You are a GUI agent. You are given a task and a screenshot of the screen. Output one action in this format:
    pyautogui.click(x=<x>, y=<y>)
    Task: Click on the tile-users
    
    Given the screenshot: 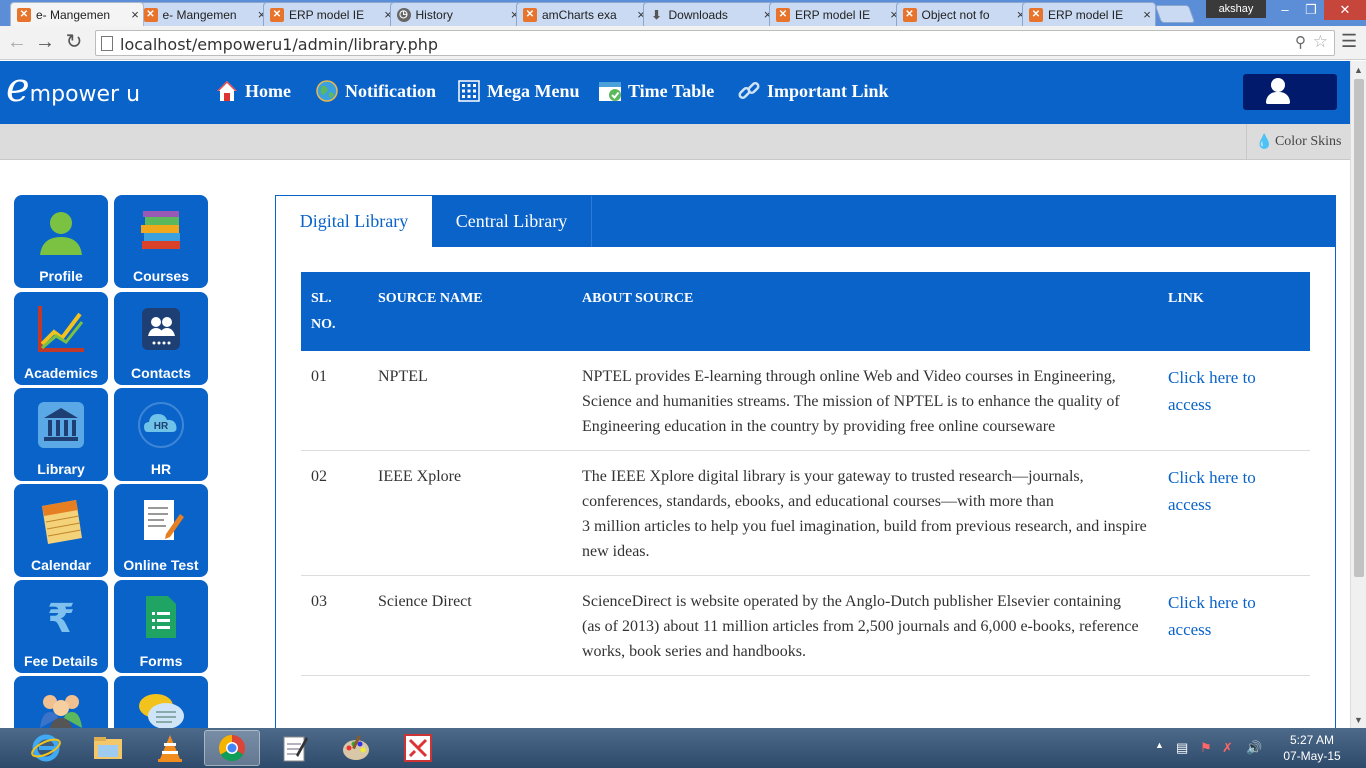 What is the action you would take?
    pyautogui.click(x=61, y=702)
    